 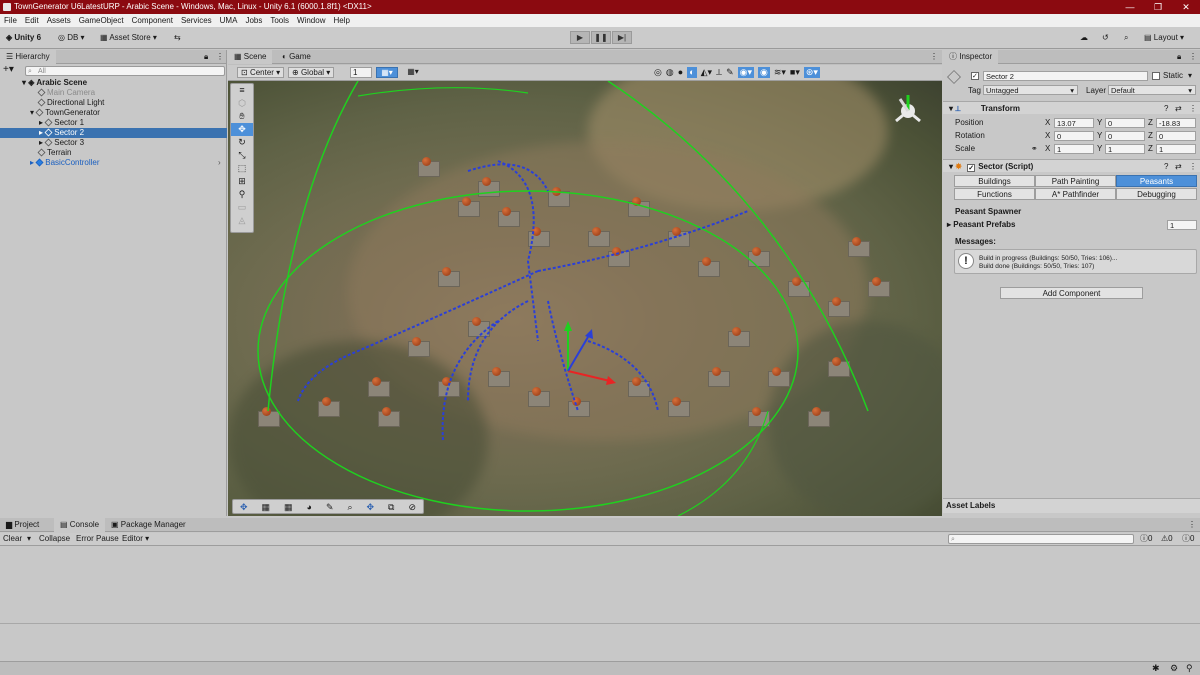 I want to click on space-mode-dropdown: ⊕ Global ▾, so click(x=311, y=72).